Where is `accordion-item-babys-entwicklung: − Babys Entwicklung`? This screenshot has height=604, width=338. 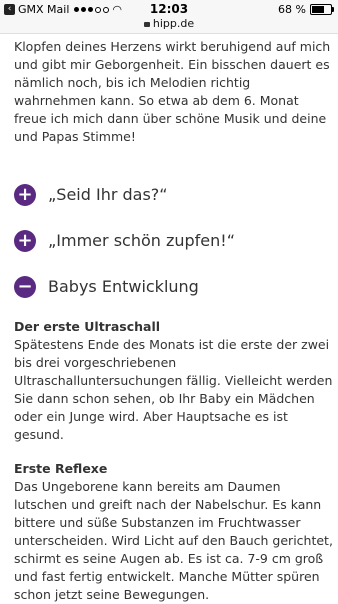 accordion-item-babys-entwicklung: − Babys Entwicklung is located at coordinates (174, 287).